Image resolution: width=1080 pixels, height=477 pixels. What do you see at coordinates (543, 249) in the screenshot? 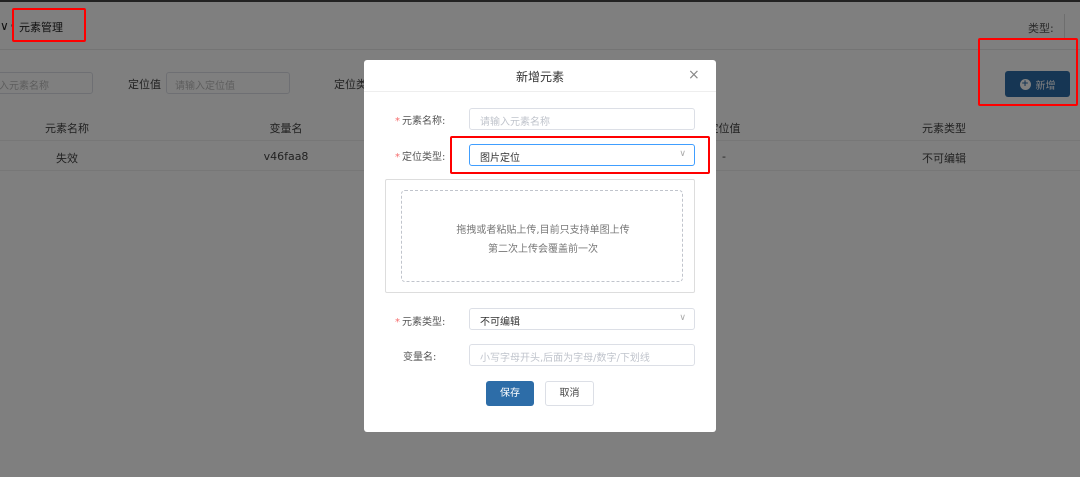
I see `upload-hint-line2: 第二次上传会覆盖前一次` at bounding box center [543, 249].